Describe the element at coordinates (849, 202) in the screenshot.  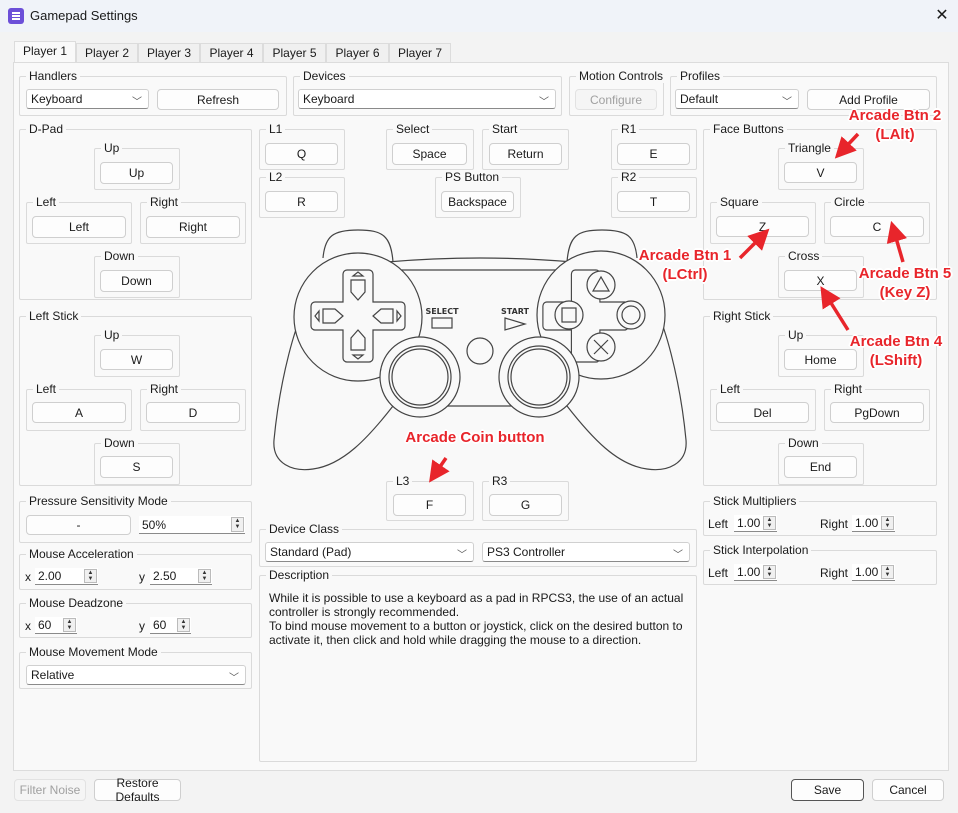
I see `group-title: Circle` at that location.